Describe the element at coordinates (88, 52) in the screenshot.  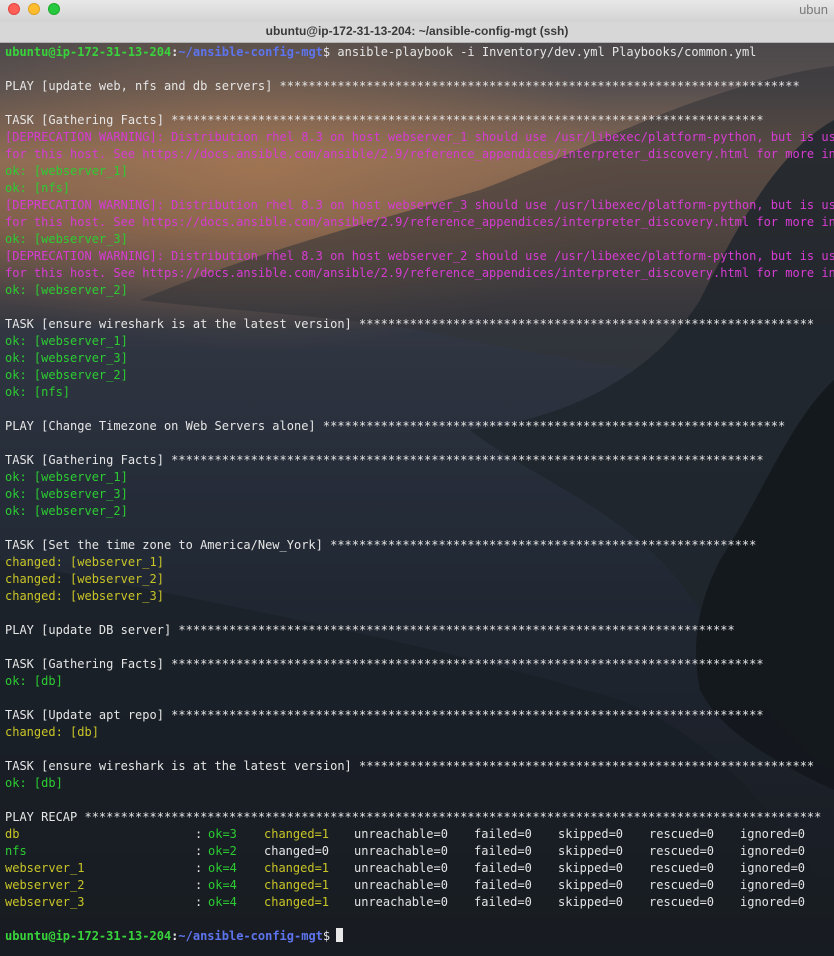
I see `prompt-user-host: ubuntu@ip-172-31-13-204` at that location.